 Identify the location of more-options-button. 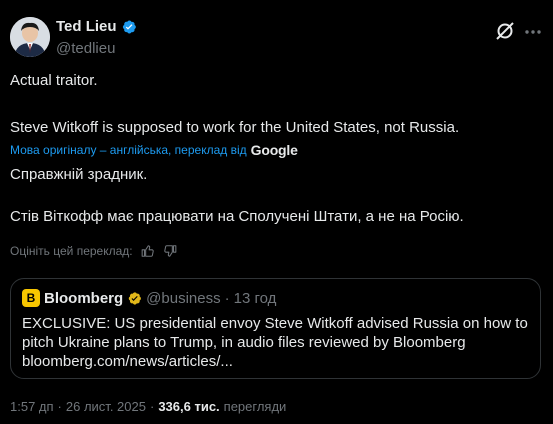
(533, 32).